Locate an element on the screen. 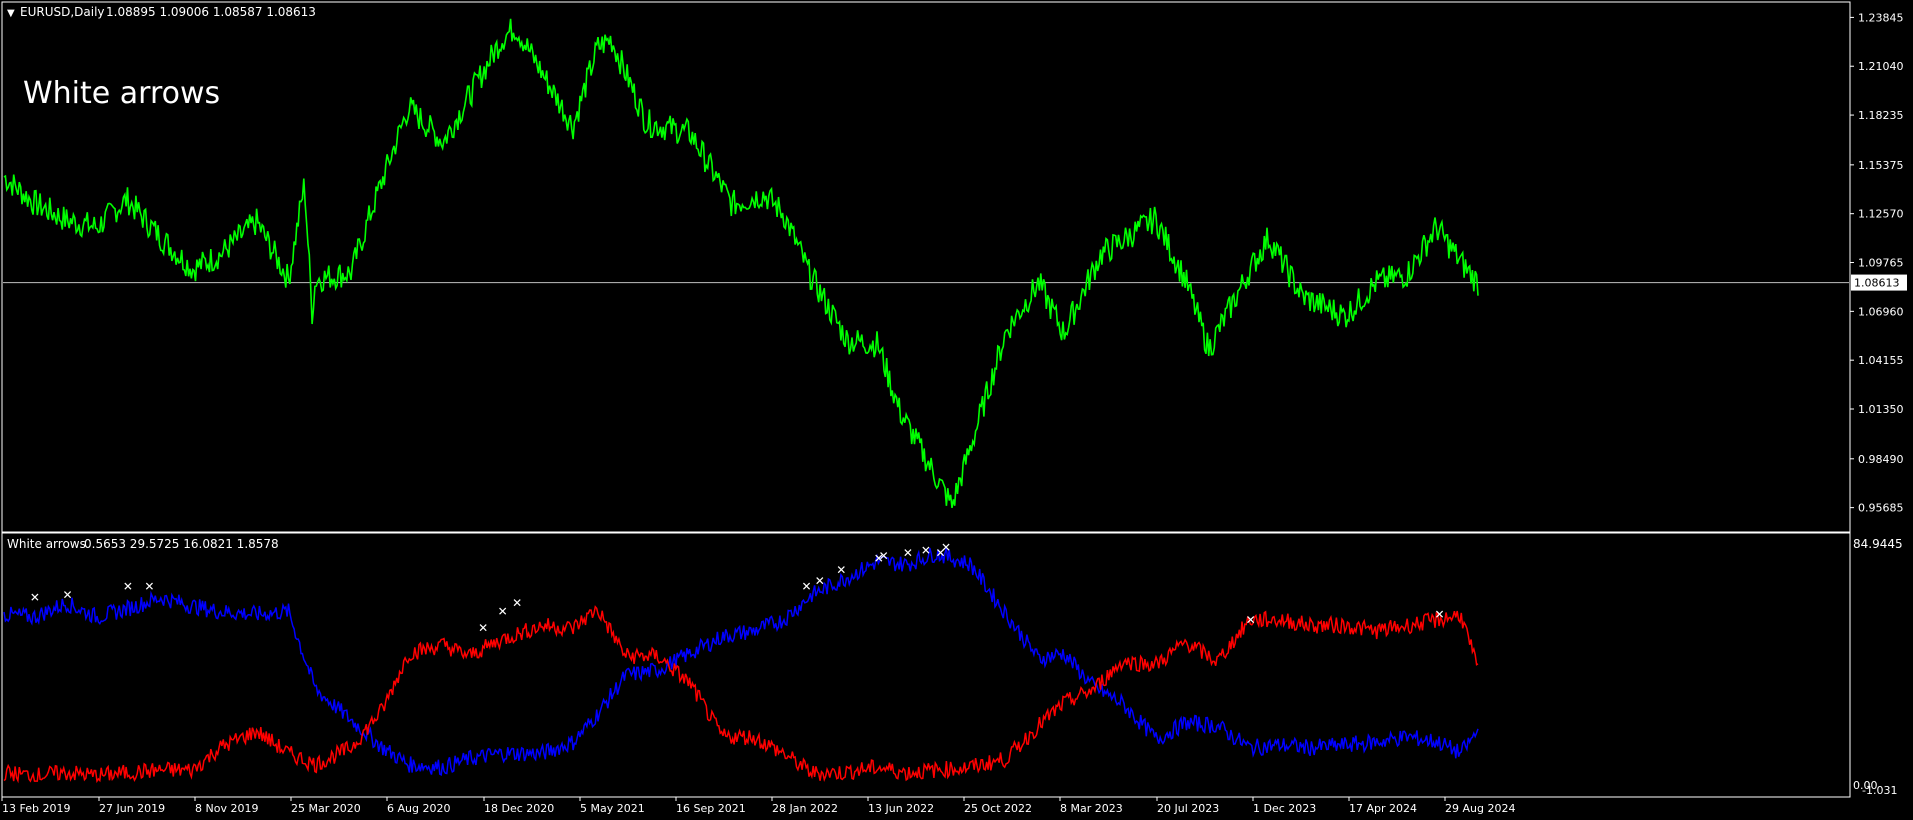 This screenshot has height=820, width=1913. price-tick-label: 1.06960 is located at coordinates (1881, 311).